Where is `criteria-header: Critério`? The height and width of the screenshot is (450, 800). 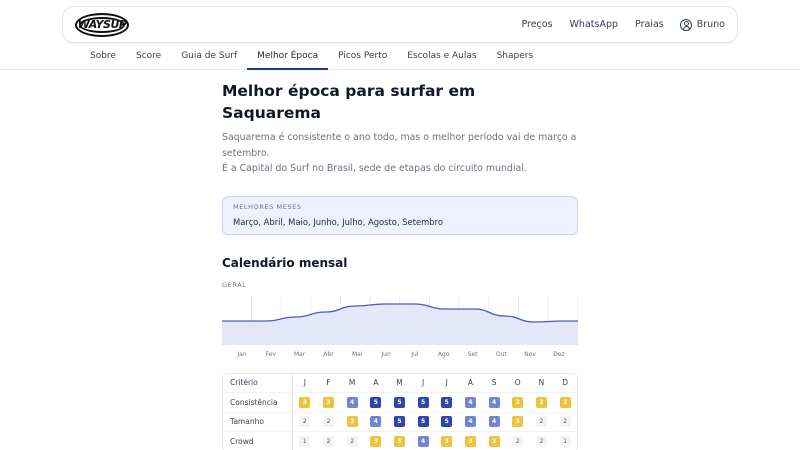 criteria-header: Critério is located at coordinates (258, 383).